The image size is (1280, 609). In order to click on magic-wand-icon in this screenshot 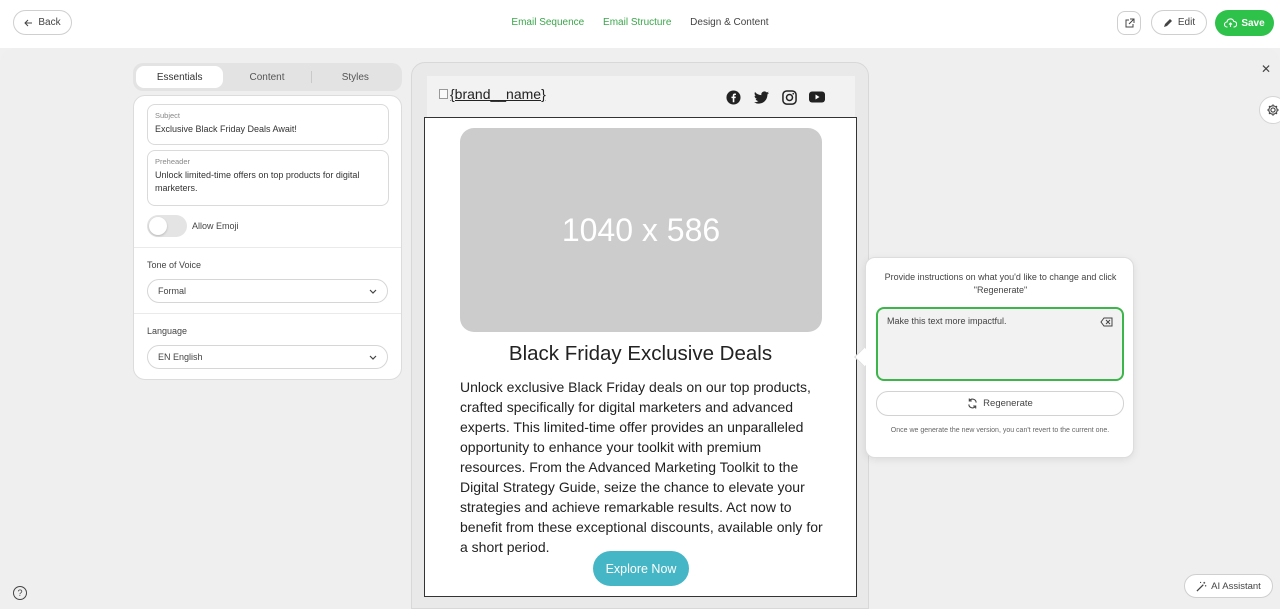, I will do `click(1201, 586)`.